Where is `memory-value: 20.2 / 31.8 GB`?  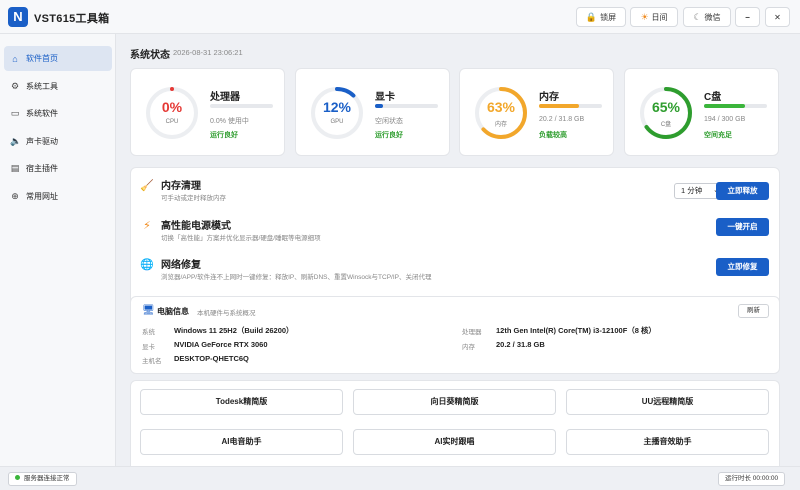 memory-value: 20.2 / 31.8 GB is located at coordinates (520, 344).